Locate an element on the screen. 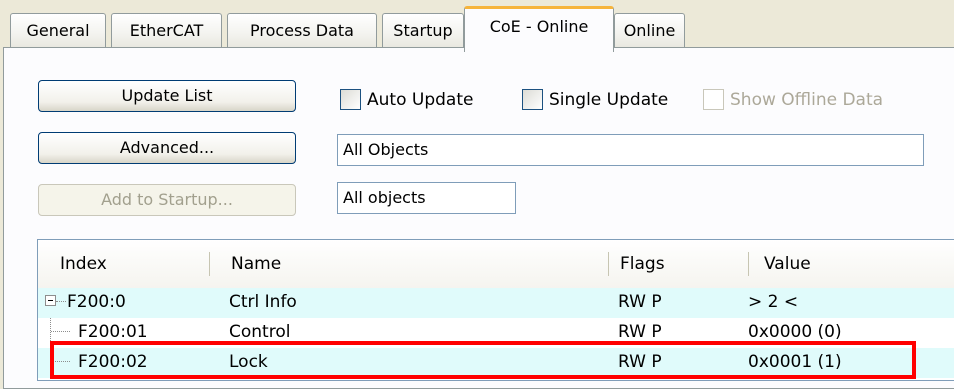 Image resolution: width=954 pixels, height=389 pixels. row-name: Ctrl Info is located at coordinates (263, 302).